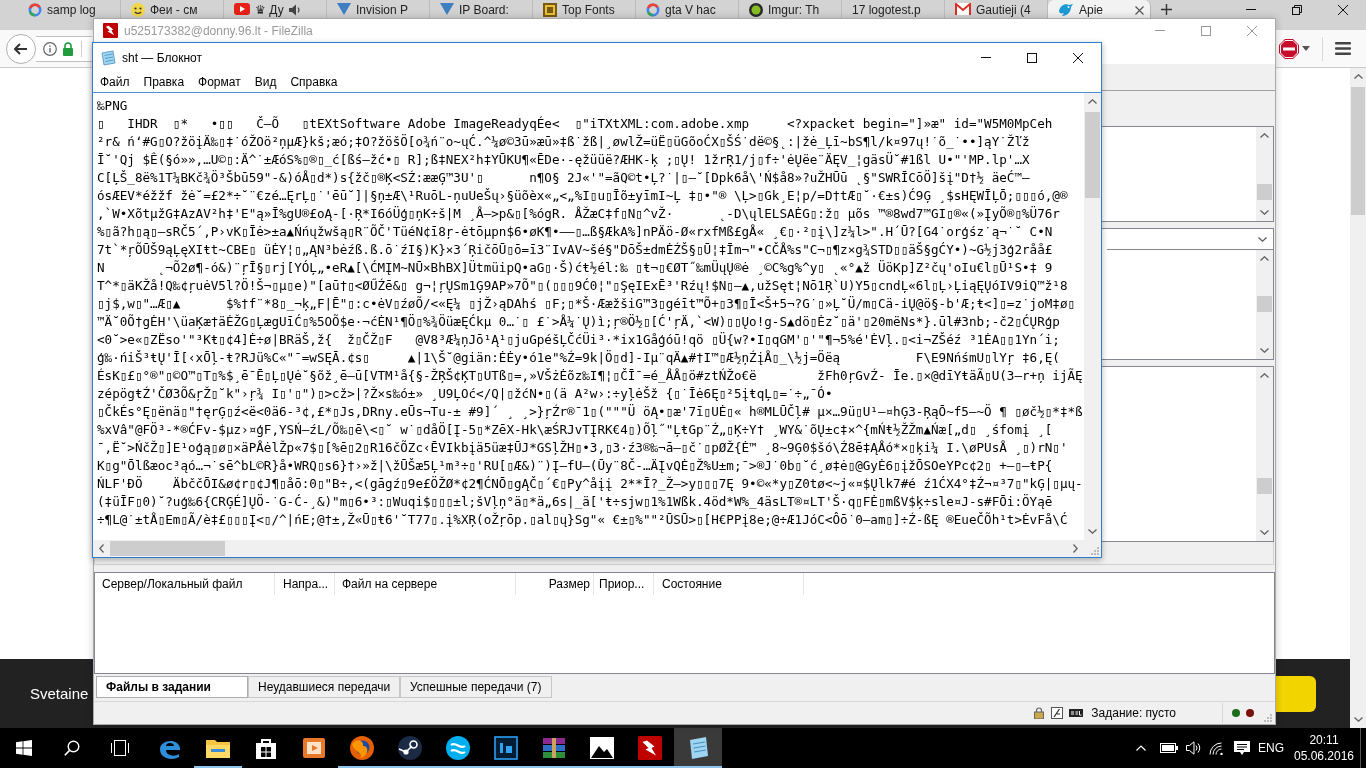 The height and width of the screenshot is (768, 1366). I want to click on quill-tile-icon, so click(1057, 713).